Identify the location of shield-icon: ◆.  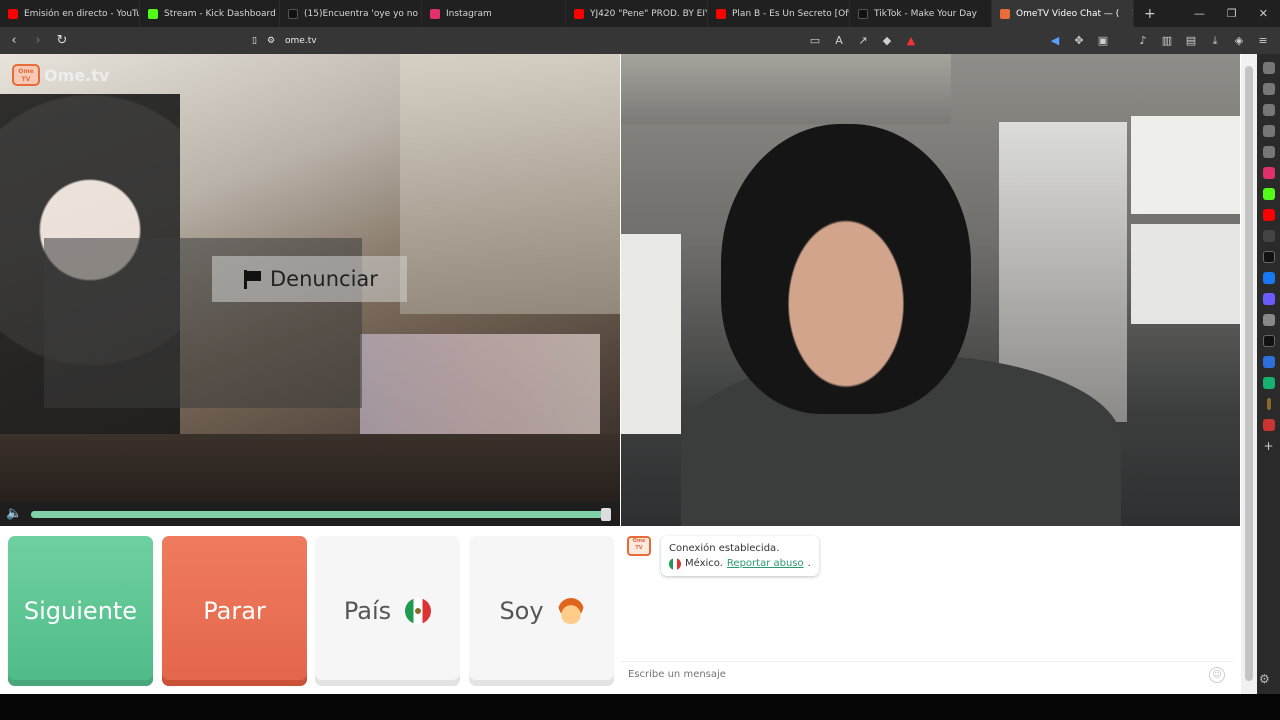
(887, 41).